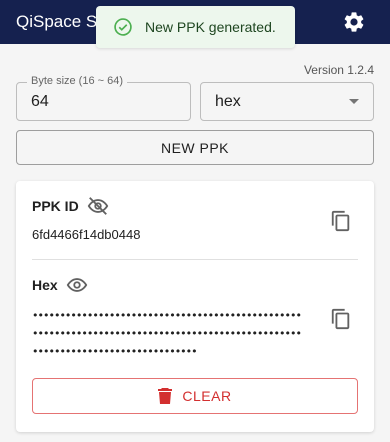 The height and width of the screenshot is (442, 390). Describe the element at coordinates (55, 206) in the screenshot. I see `ppk-id-label: PPK ID` at that location.